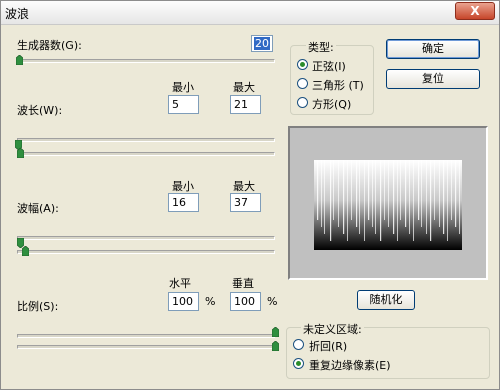 This screenshot has width=500, height=390. I want to click on undefined-areas-title: 未定义区域:, so click(332, 329).